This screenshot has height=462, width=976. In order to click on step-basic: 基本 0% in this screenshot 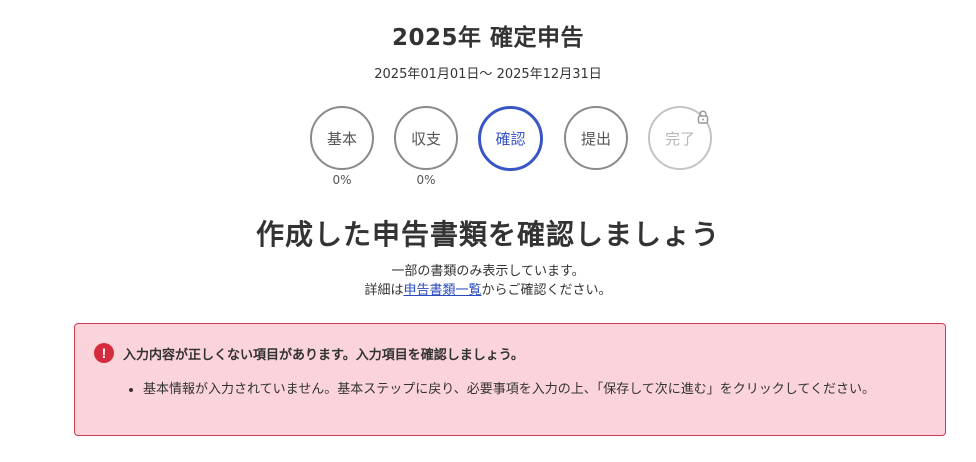, I will do `click(343, 146)`.